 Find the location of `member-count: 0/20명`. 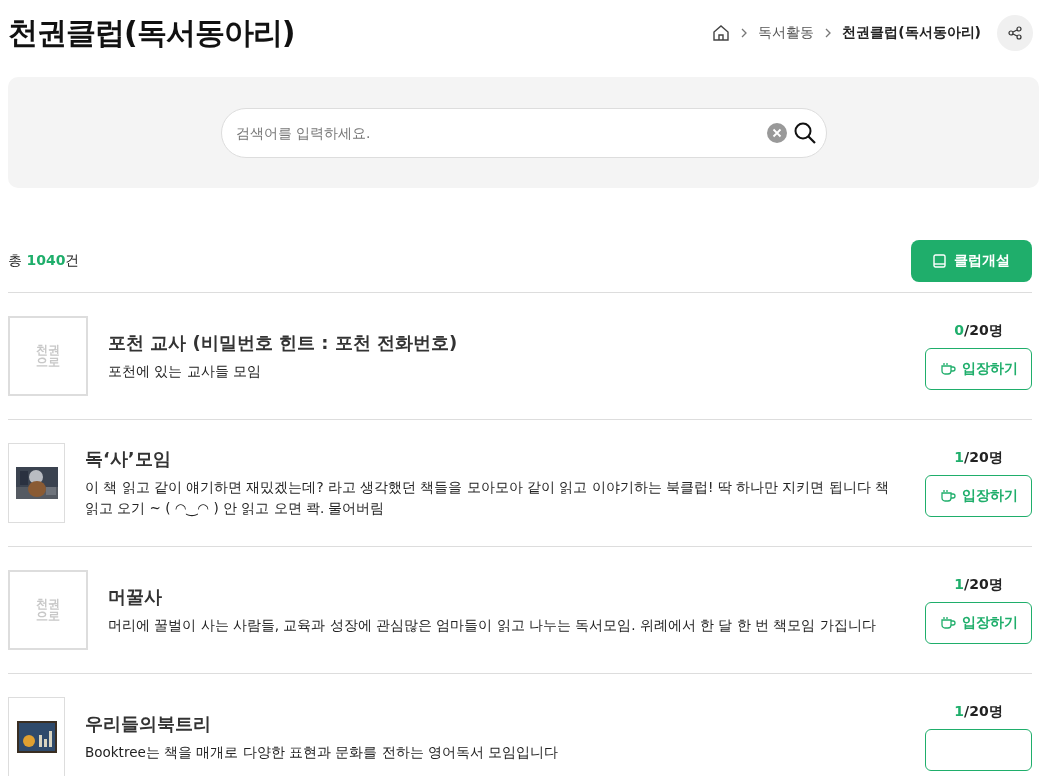

member-count: 0/20명 is located at coordinates (978, 331).